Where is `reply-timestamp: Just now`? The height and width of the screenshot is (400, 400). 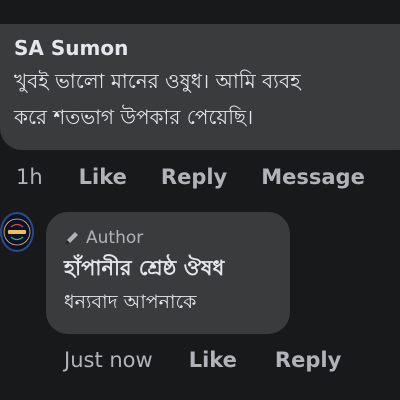
reply-timestamp: Just now is located at coordinates (108, 360).